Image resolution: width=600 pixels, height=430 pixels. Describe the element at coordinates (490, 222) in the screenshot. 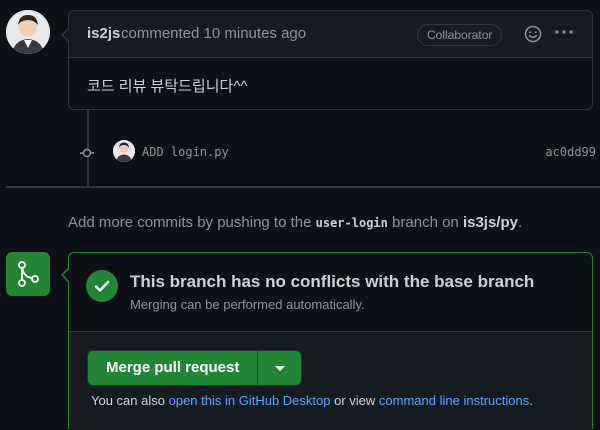

I see `repo-name: is3js/py` at that location.